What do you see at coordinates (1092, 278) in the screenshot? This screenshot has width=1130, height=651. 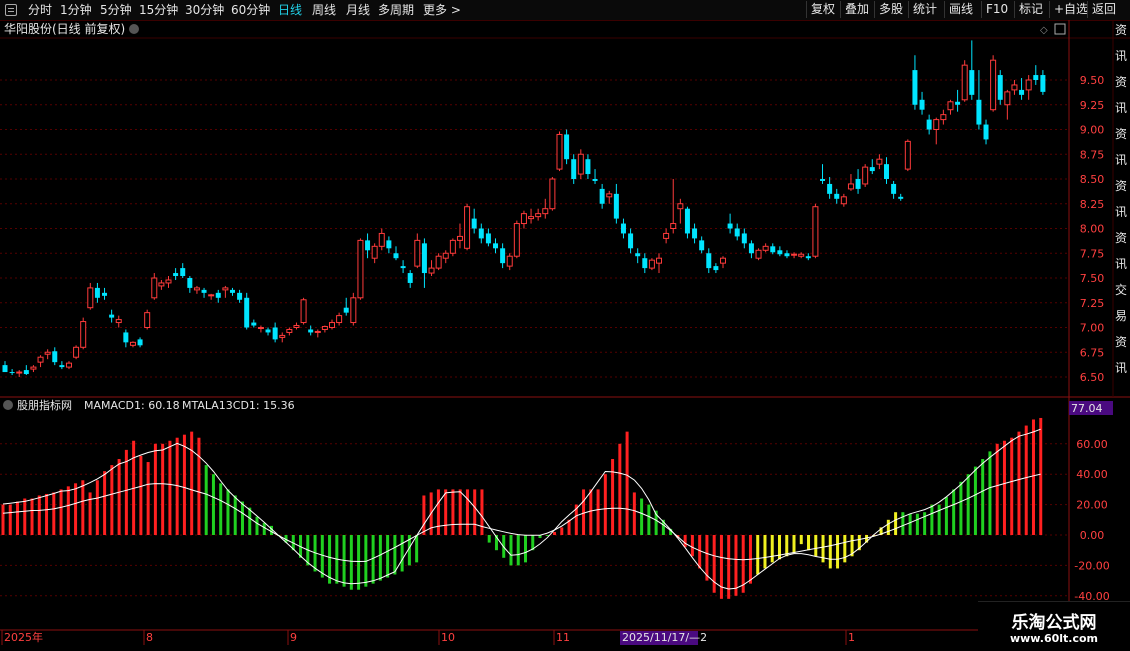 I see `price-axis-label: 7.50` at bounding box center [1092, 278].